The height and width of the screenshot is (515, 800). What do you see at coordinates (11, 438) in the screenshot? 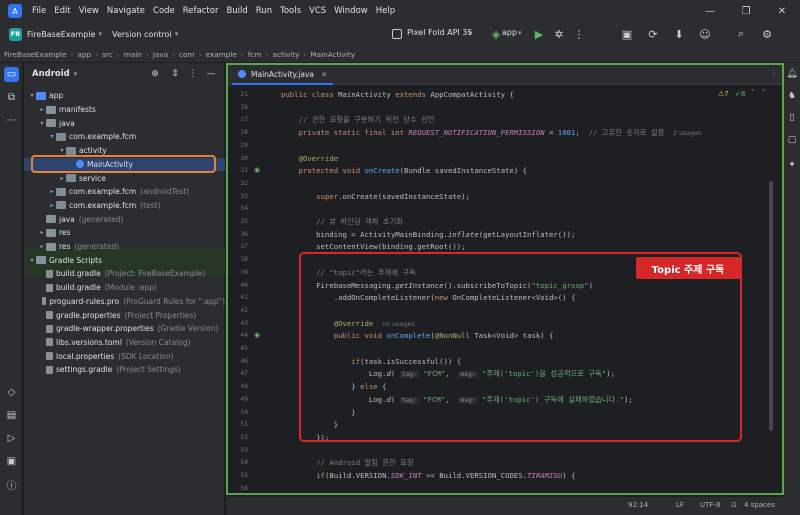
I see `run-tool-icon: ▷` at bounding box center [11, 438].